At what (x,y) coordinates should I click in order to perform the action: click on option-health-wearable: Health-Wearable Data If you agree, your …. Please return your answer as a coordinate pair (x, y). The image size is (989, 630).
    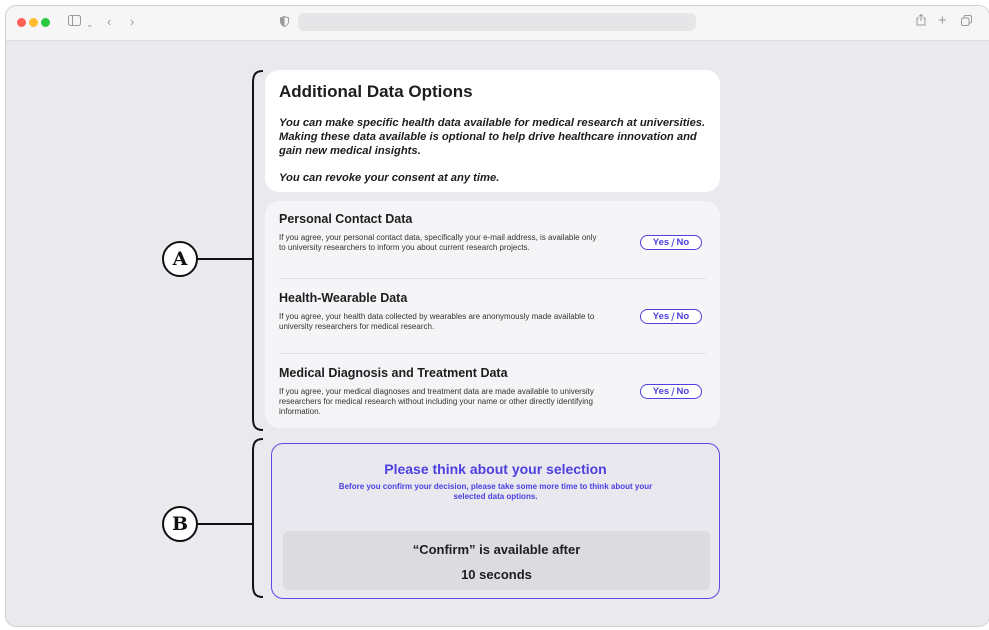
    Looking at the image, I should click on (492, 316).